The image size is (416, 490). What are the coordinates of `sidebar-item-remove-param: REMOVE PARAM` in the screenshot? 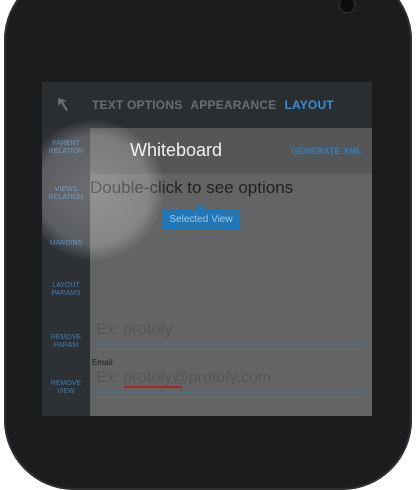 It's located at (66, 342).